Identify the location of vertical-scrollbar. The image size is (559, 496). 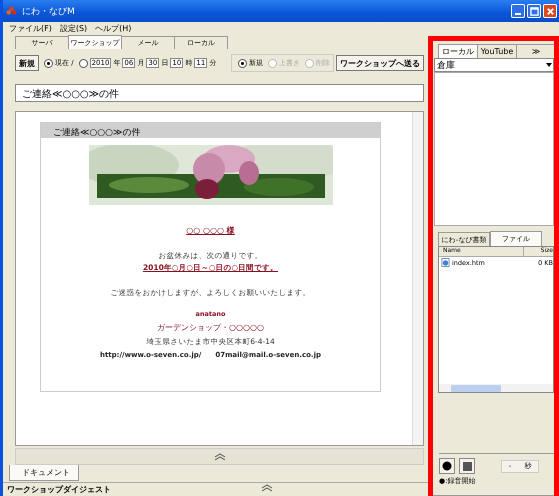
(417, 278).